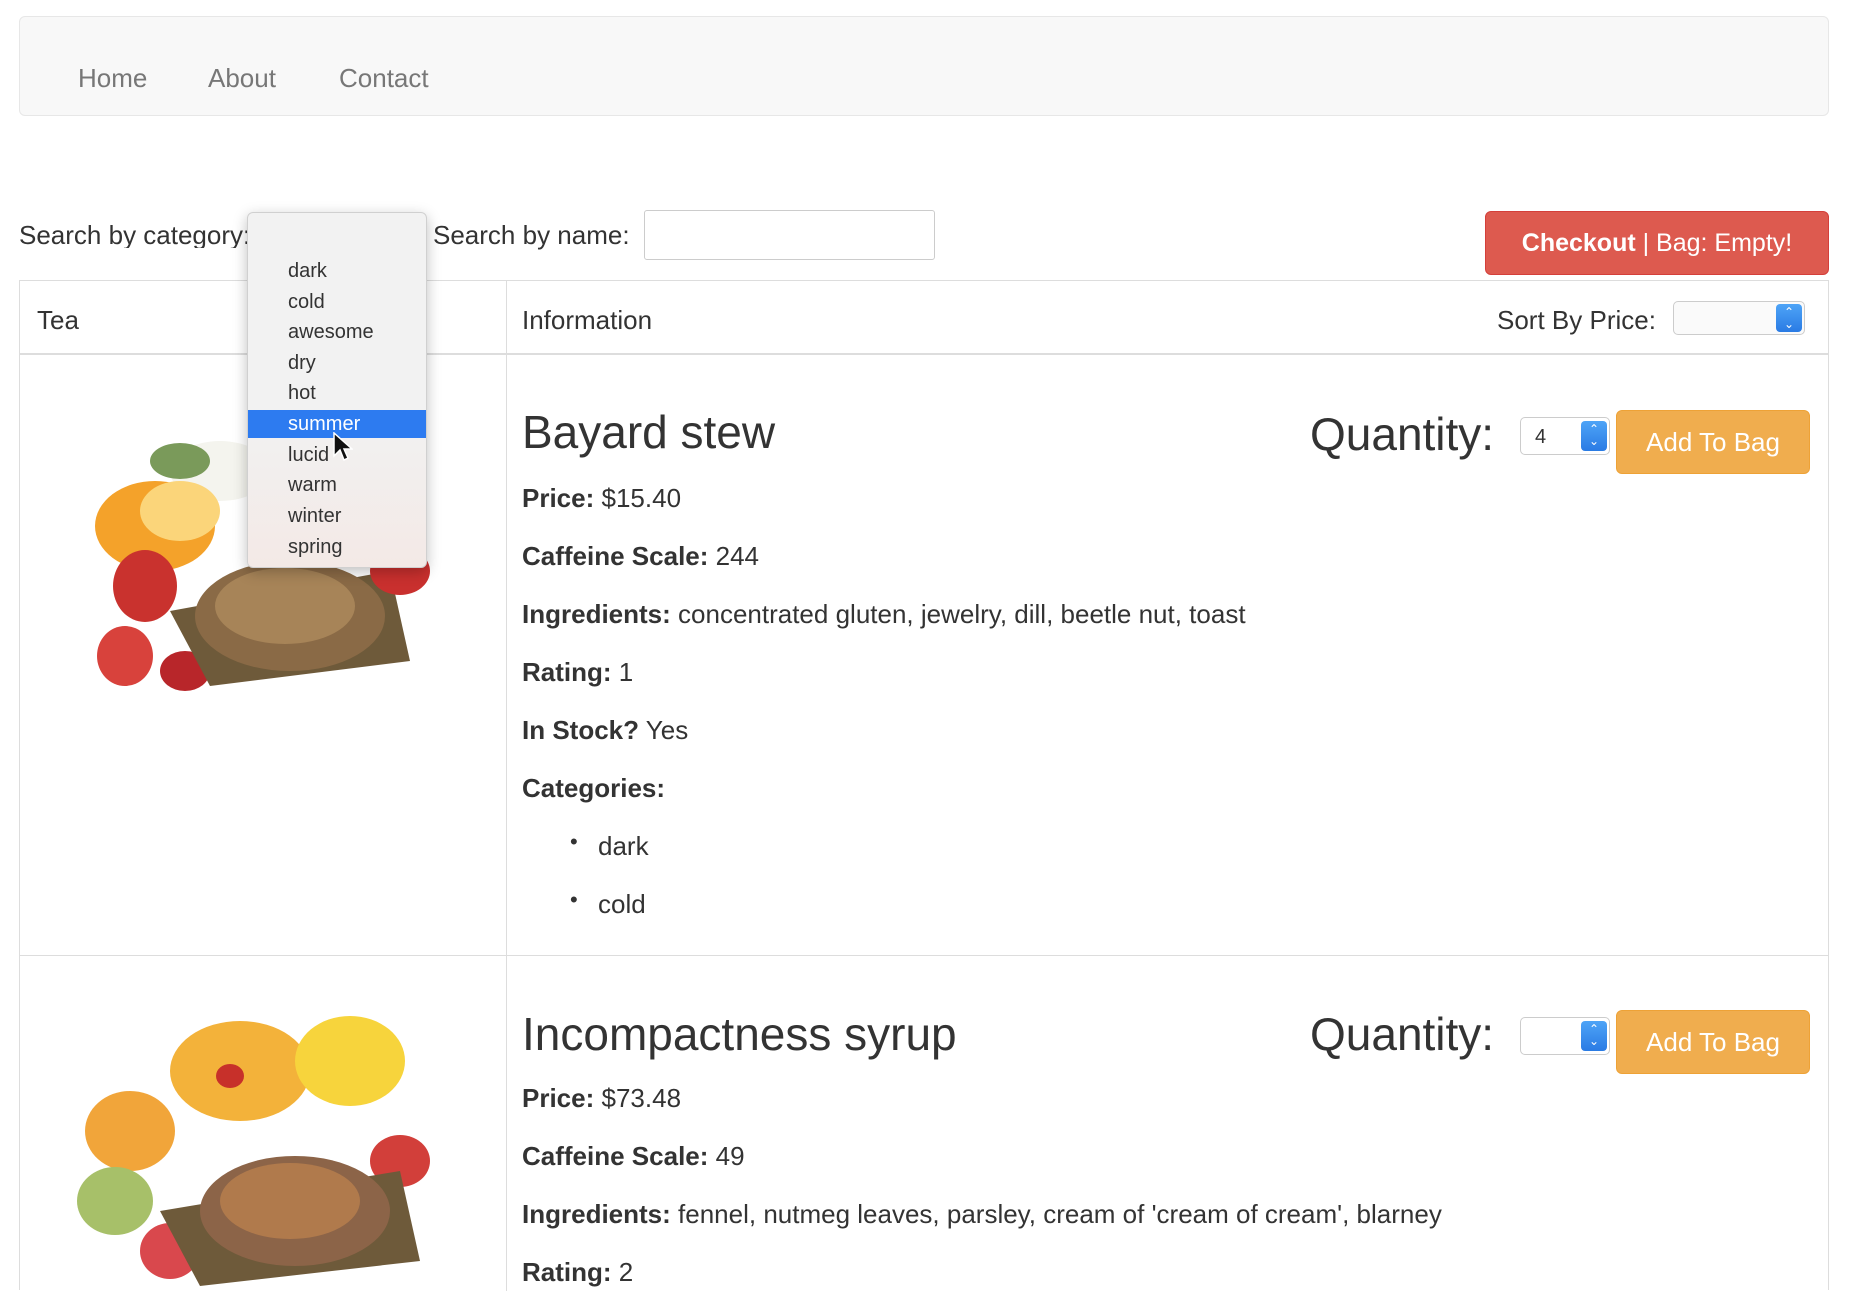 This screenshot has width=1850, height=1291. What do you see at coordinates (1739, 318) in the screenshot?
I see `sort-by-price-select: ⌃ ⌄` at bounding box center [1739, 318].